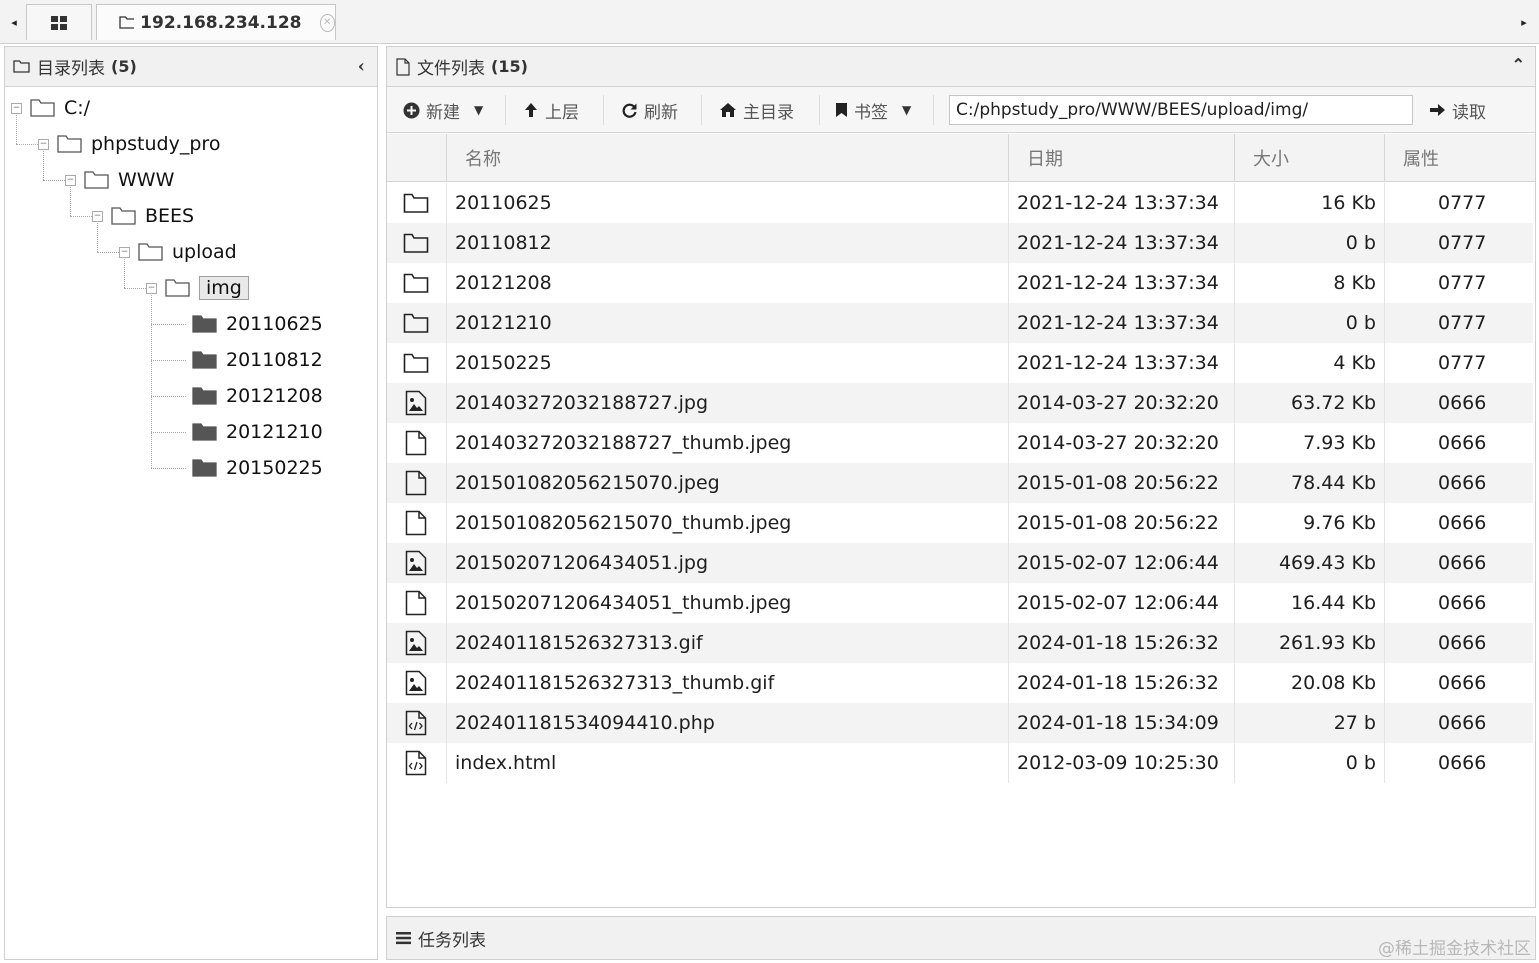 The height and width of the screenshot is (963, 1539). What do you see at coordinates (1309, 563) in the screenshot?
I see `row-size: 469.43 Kb` at bounding box center [1309, 563].